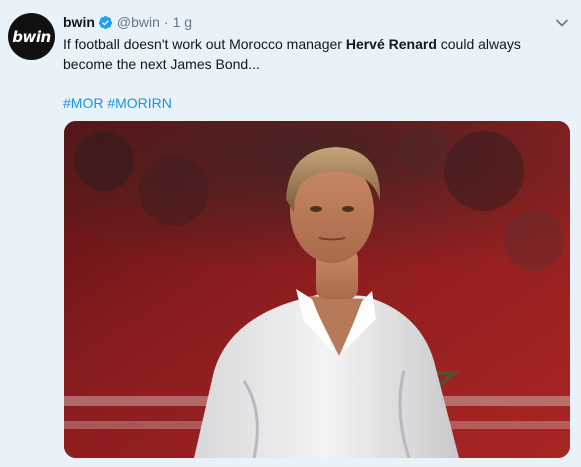 The image size is (581, 467). What do you see at coordinates (138, 22) in the screenshot?
I see `handle: @bwin` at bounding box center [138, 22].